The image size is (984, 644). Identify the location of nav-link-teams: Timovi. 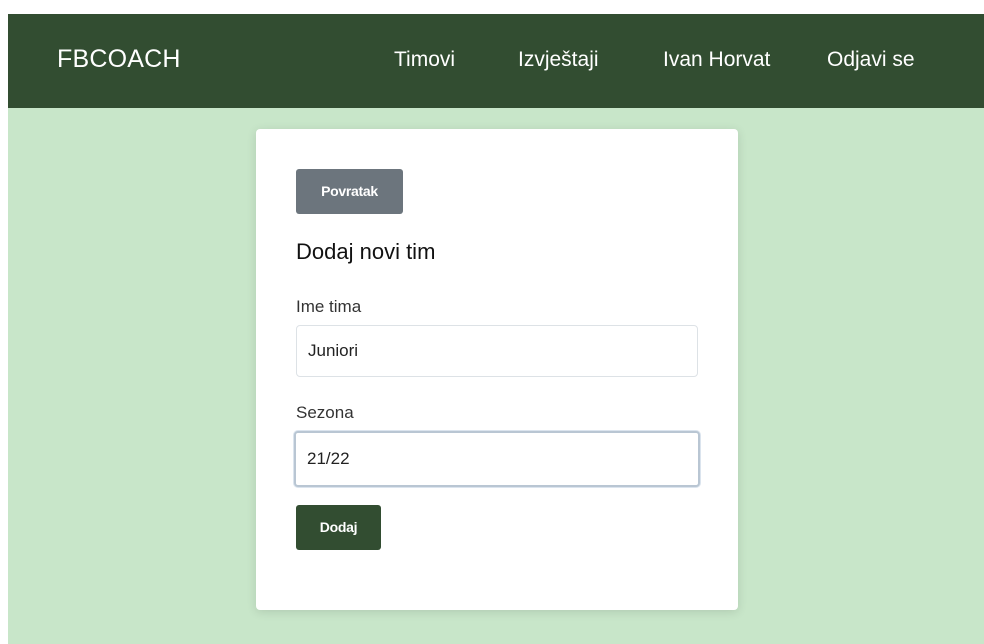
(424, 60).